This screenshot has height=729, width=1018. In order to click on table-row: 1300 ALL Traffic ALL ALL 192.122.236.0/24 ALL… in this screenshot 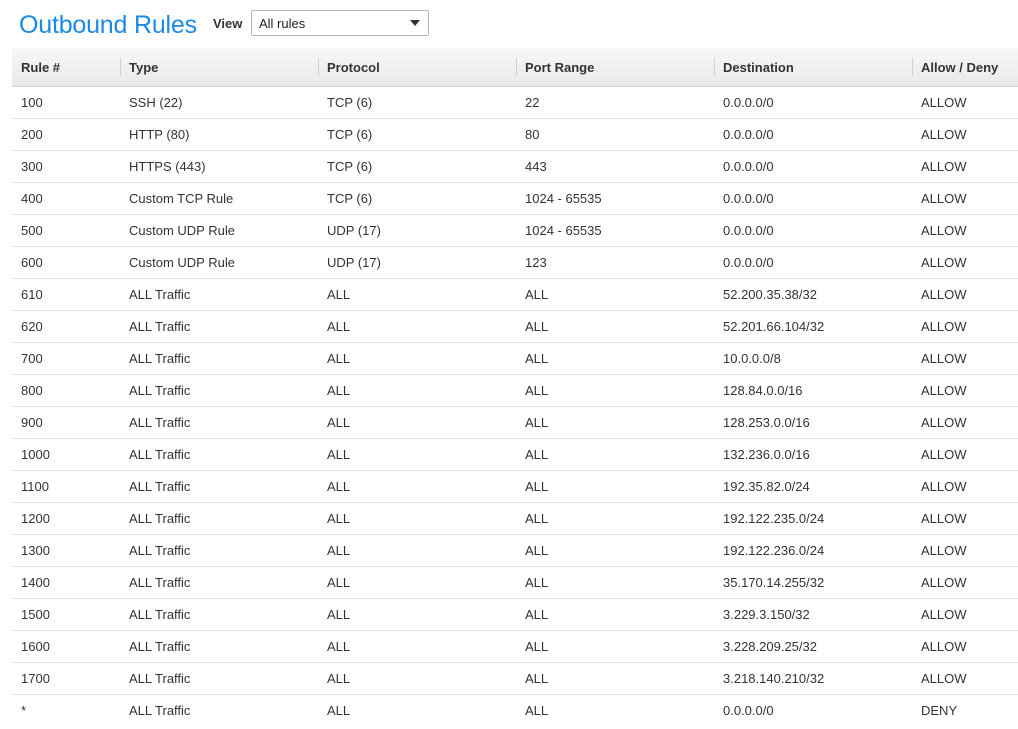, I will do `click(515, 550)`.